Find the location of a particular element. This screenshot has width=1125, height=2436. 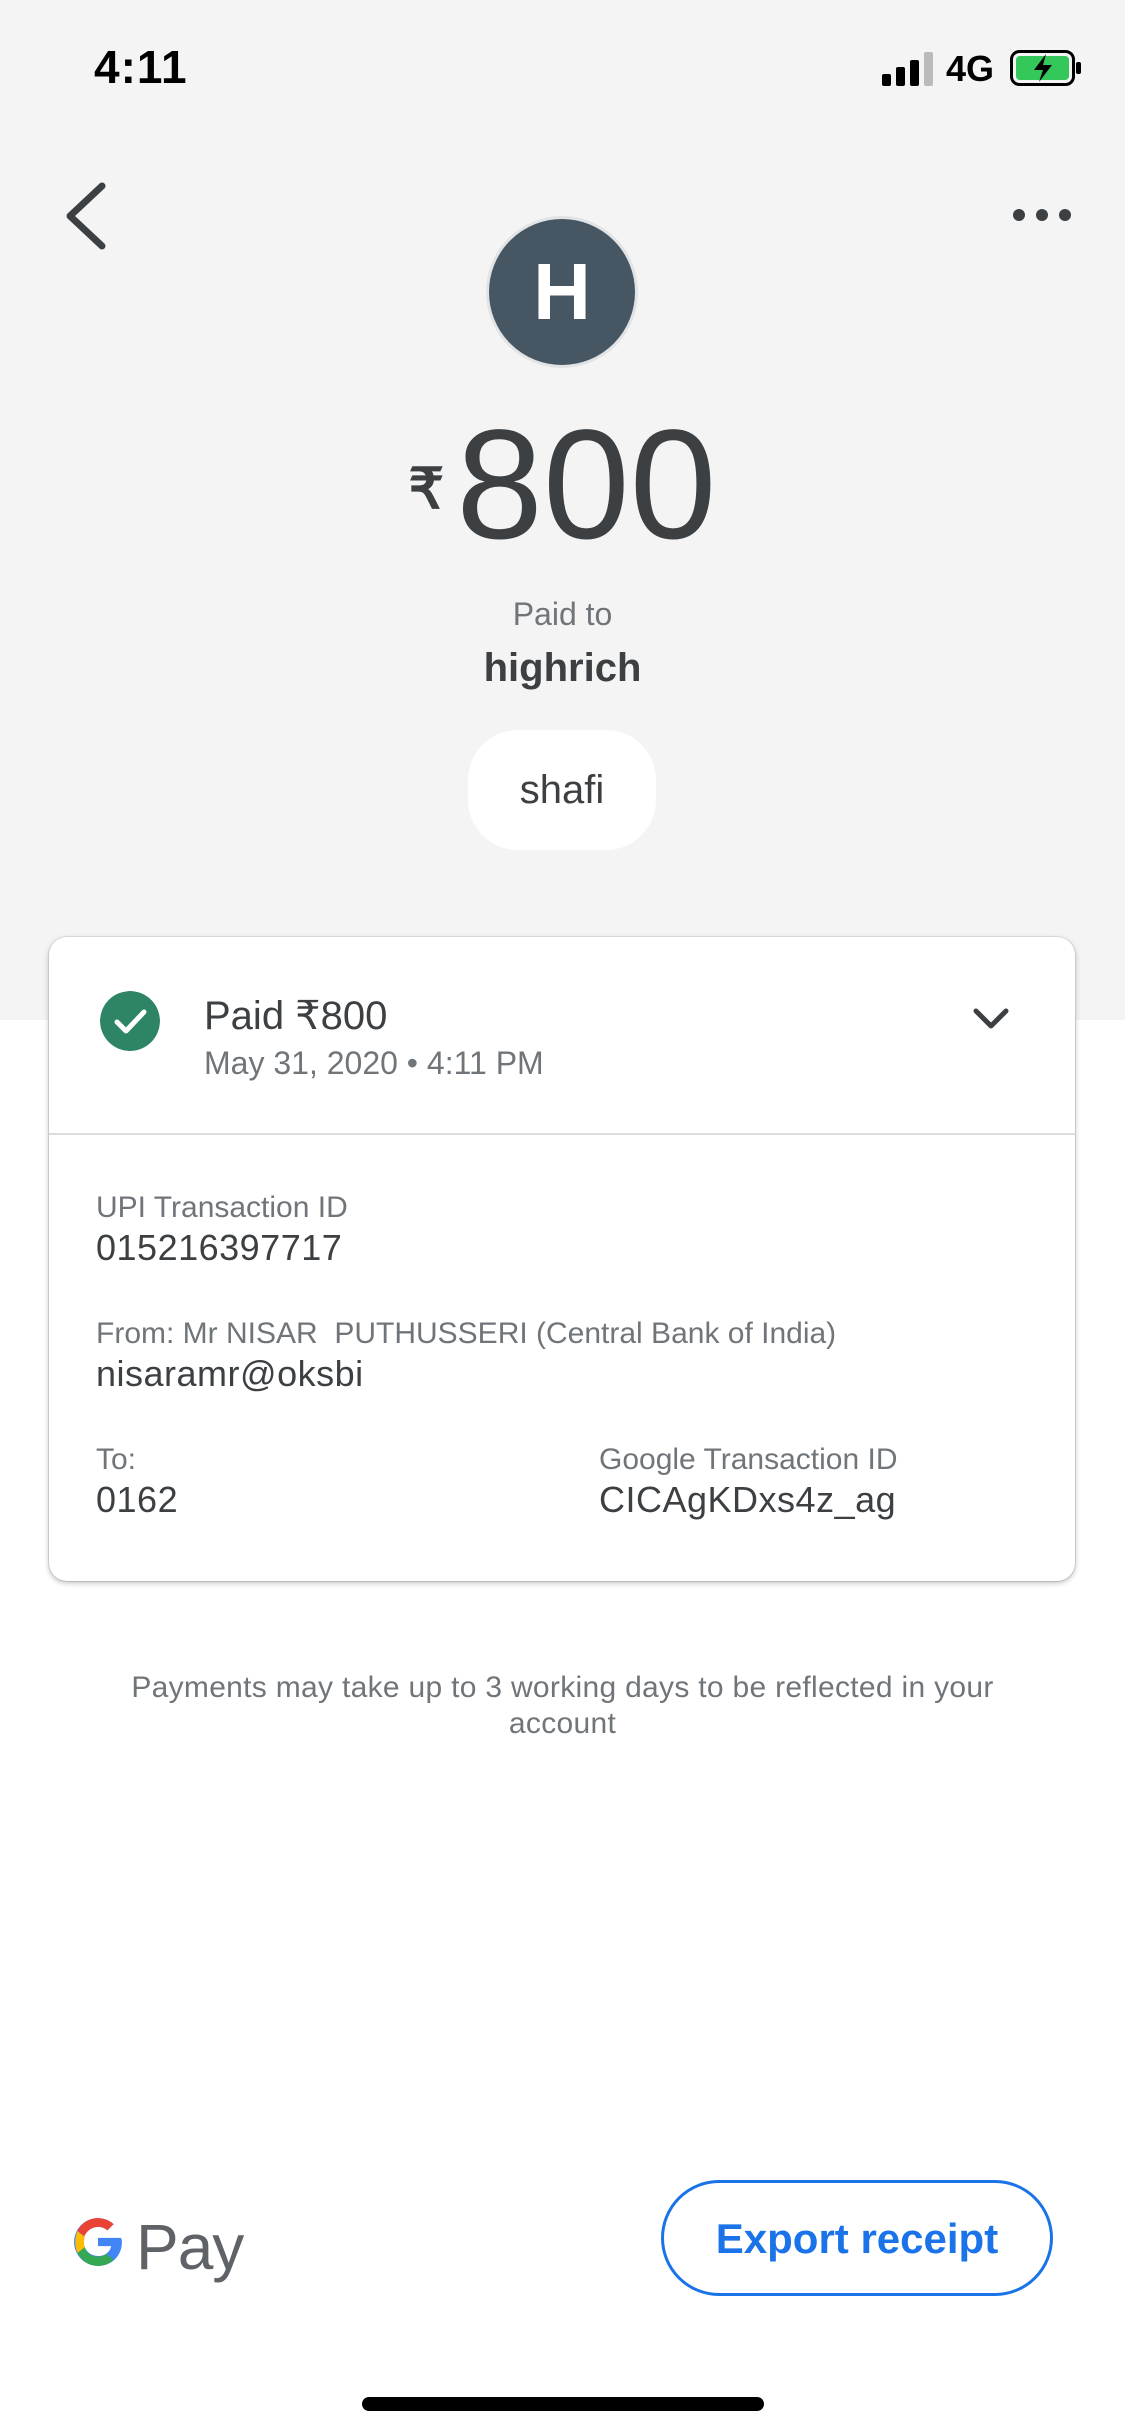

amount-display: ₹800 is located at coordinates (562, 485).